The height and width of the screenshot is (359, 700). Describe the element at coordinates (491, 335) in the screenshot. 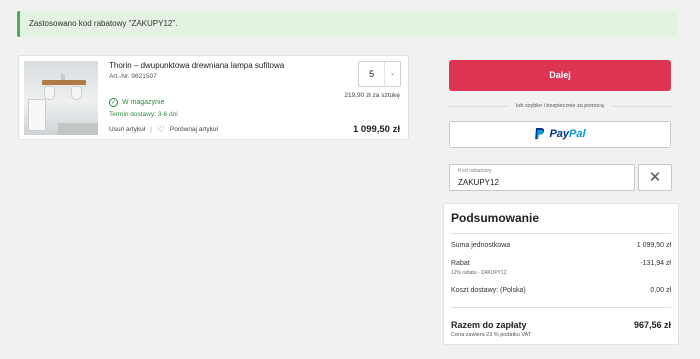

I see `vat-note: Cena zawiera 23 % podatku VAT` at that location.